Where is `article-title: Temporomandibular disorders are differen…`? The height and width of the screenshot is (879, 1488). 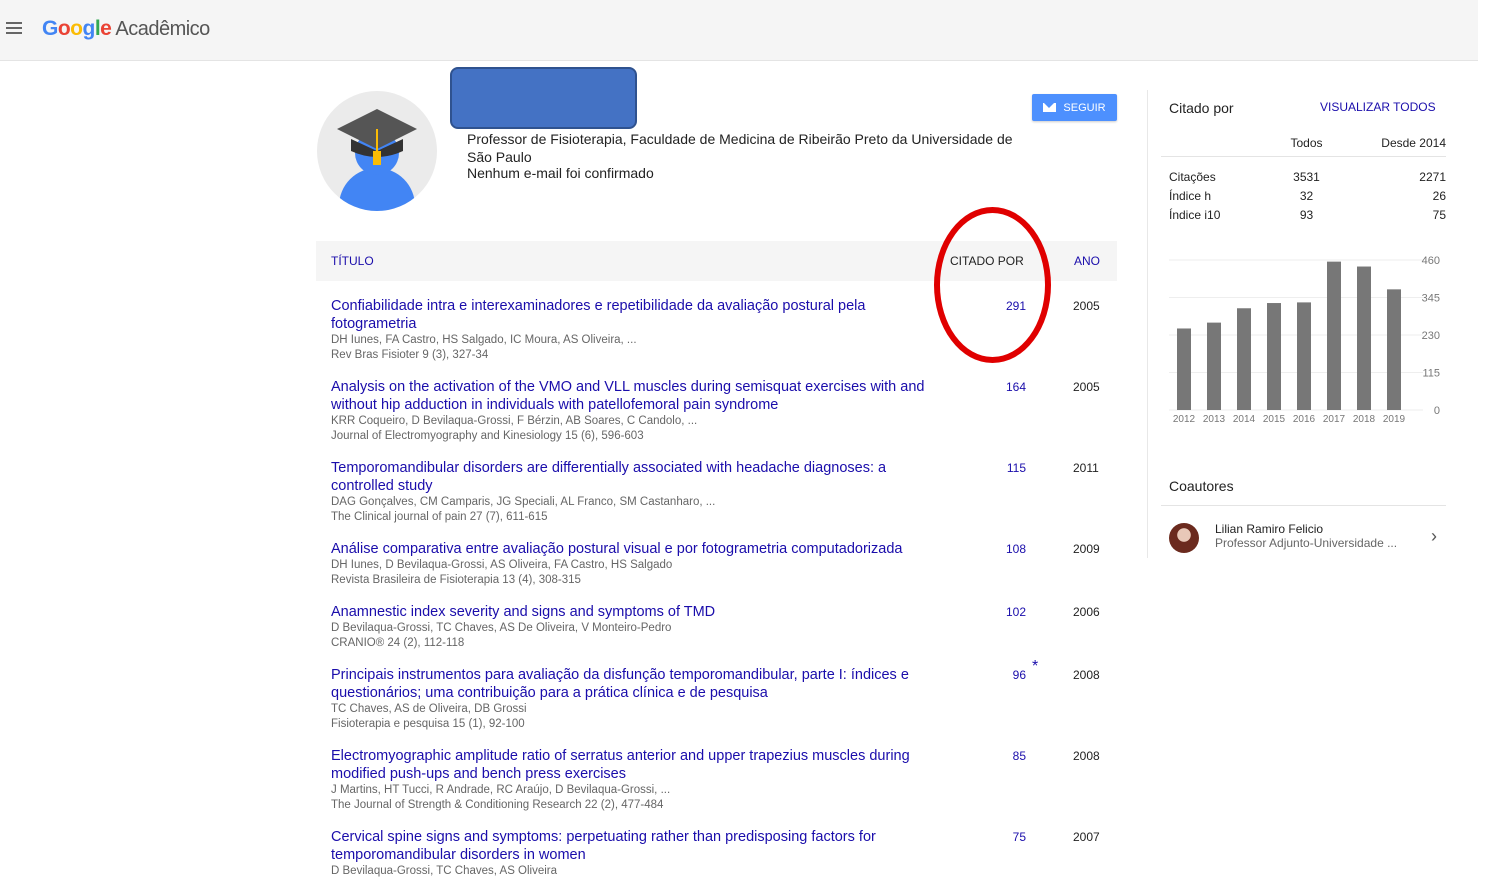
article-title: Temporomandibular disorders are differen… is located at coordinates (641, 477).